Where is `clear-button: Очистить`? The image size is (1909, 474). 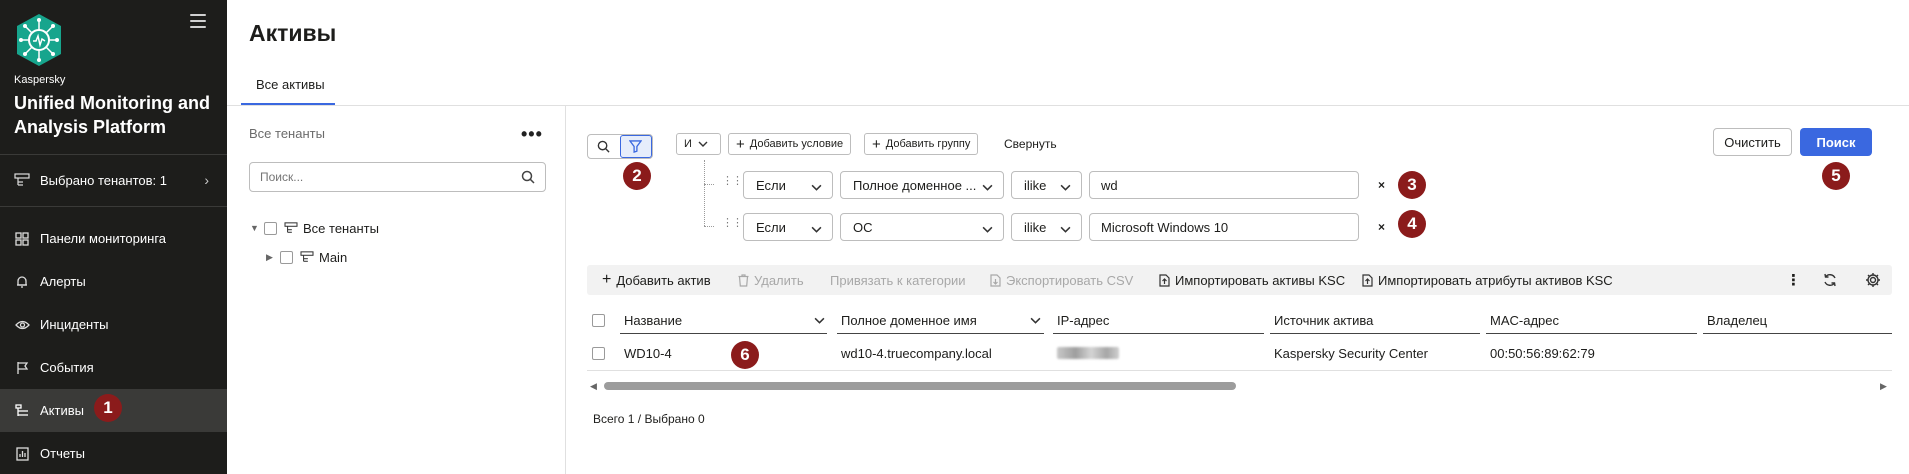 clear-button: Очистить is located at coordinates (1752, 142).